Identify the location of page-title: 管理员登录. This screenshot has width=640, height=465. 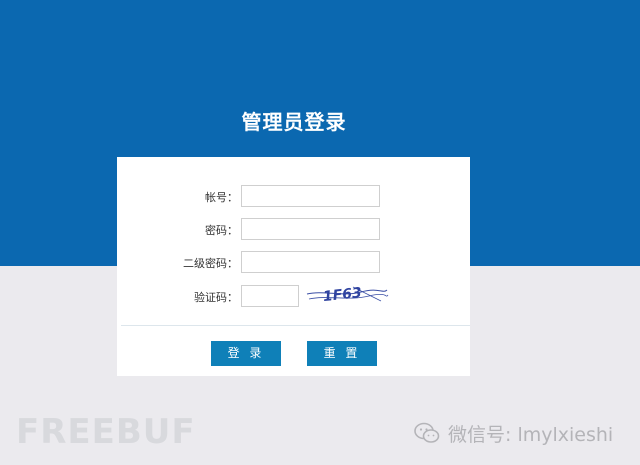
(294, 122).